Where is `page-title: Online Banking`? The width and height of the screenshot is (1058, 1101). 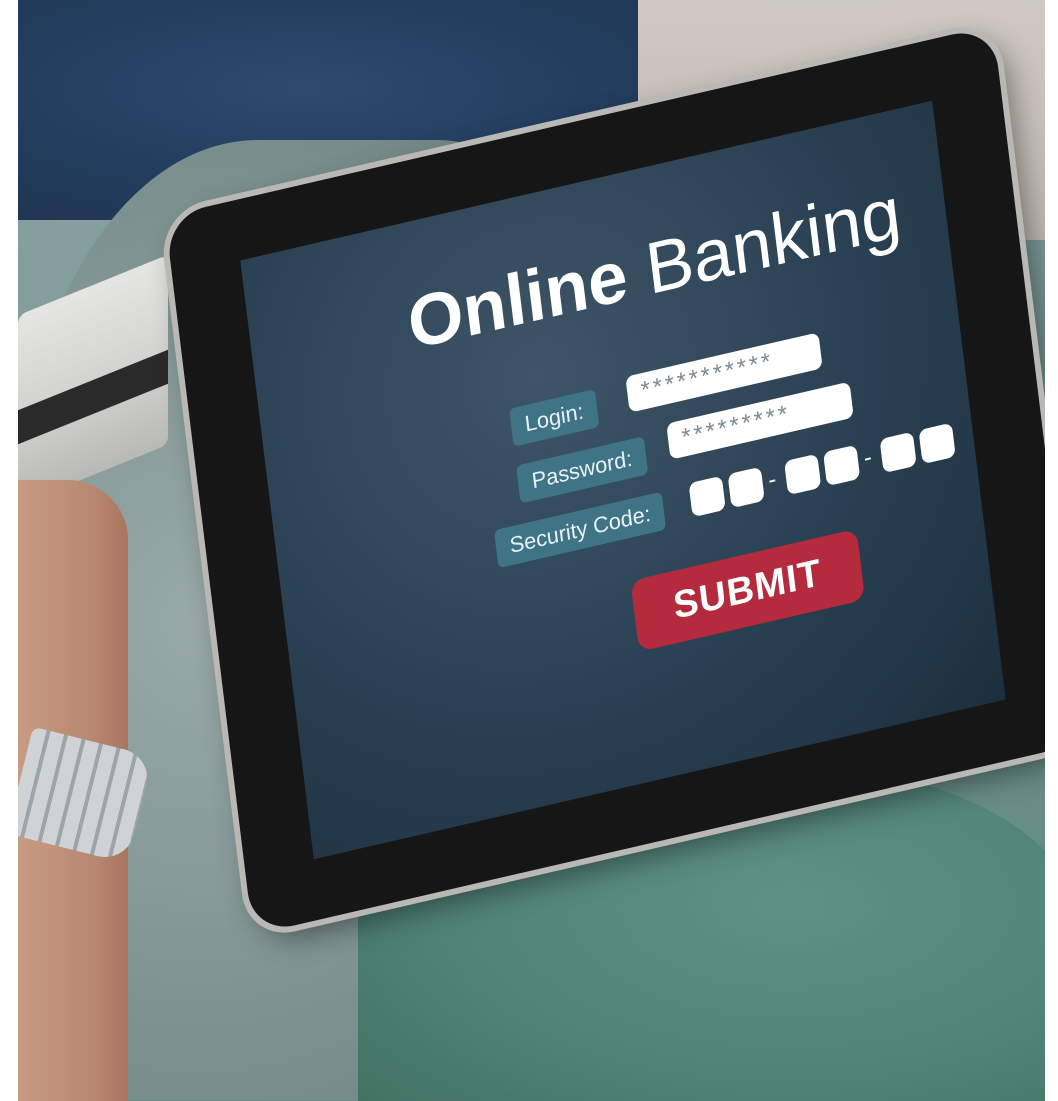 page-title: Online Banking is located at coordinates (654, 268).